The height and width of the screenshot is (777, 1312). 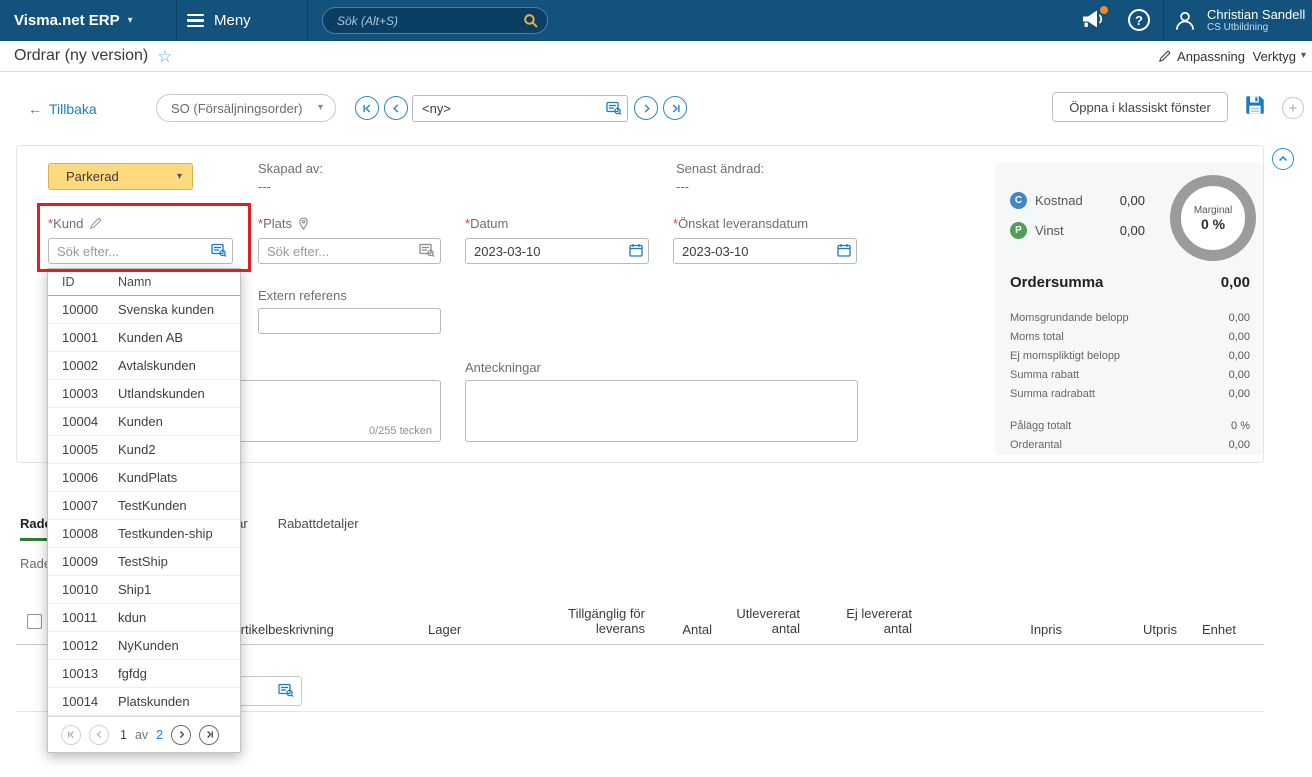 What do you see at coordinates (144, 646) in the screenshot?
I see `customer-option: 10012 NyKunden` at bounding box center [144, 646].